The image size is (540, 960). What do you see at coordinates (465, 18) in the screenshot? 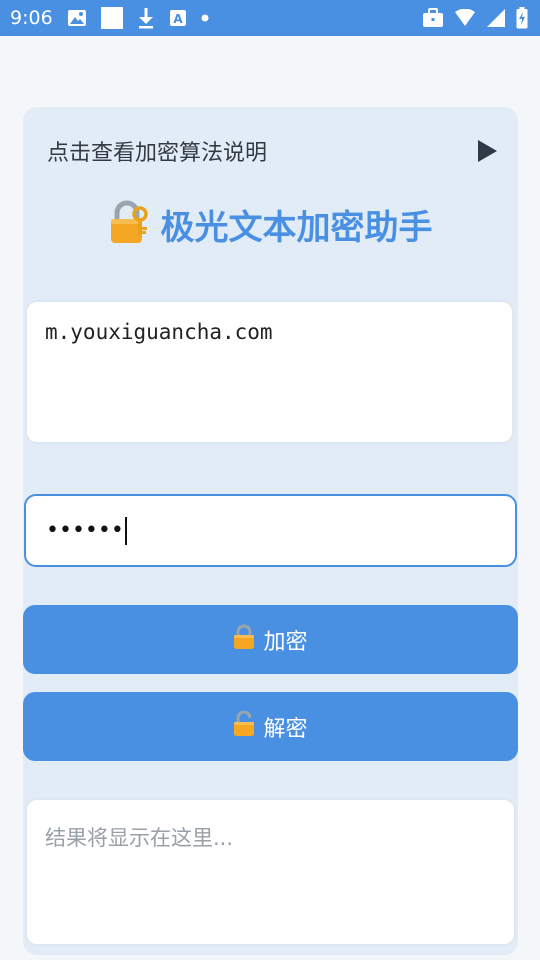
I see `wifi-icon` at bounding box center [465, 18].